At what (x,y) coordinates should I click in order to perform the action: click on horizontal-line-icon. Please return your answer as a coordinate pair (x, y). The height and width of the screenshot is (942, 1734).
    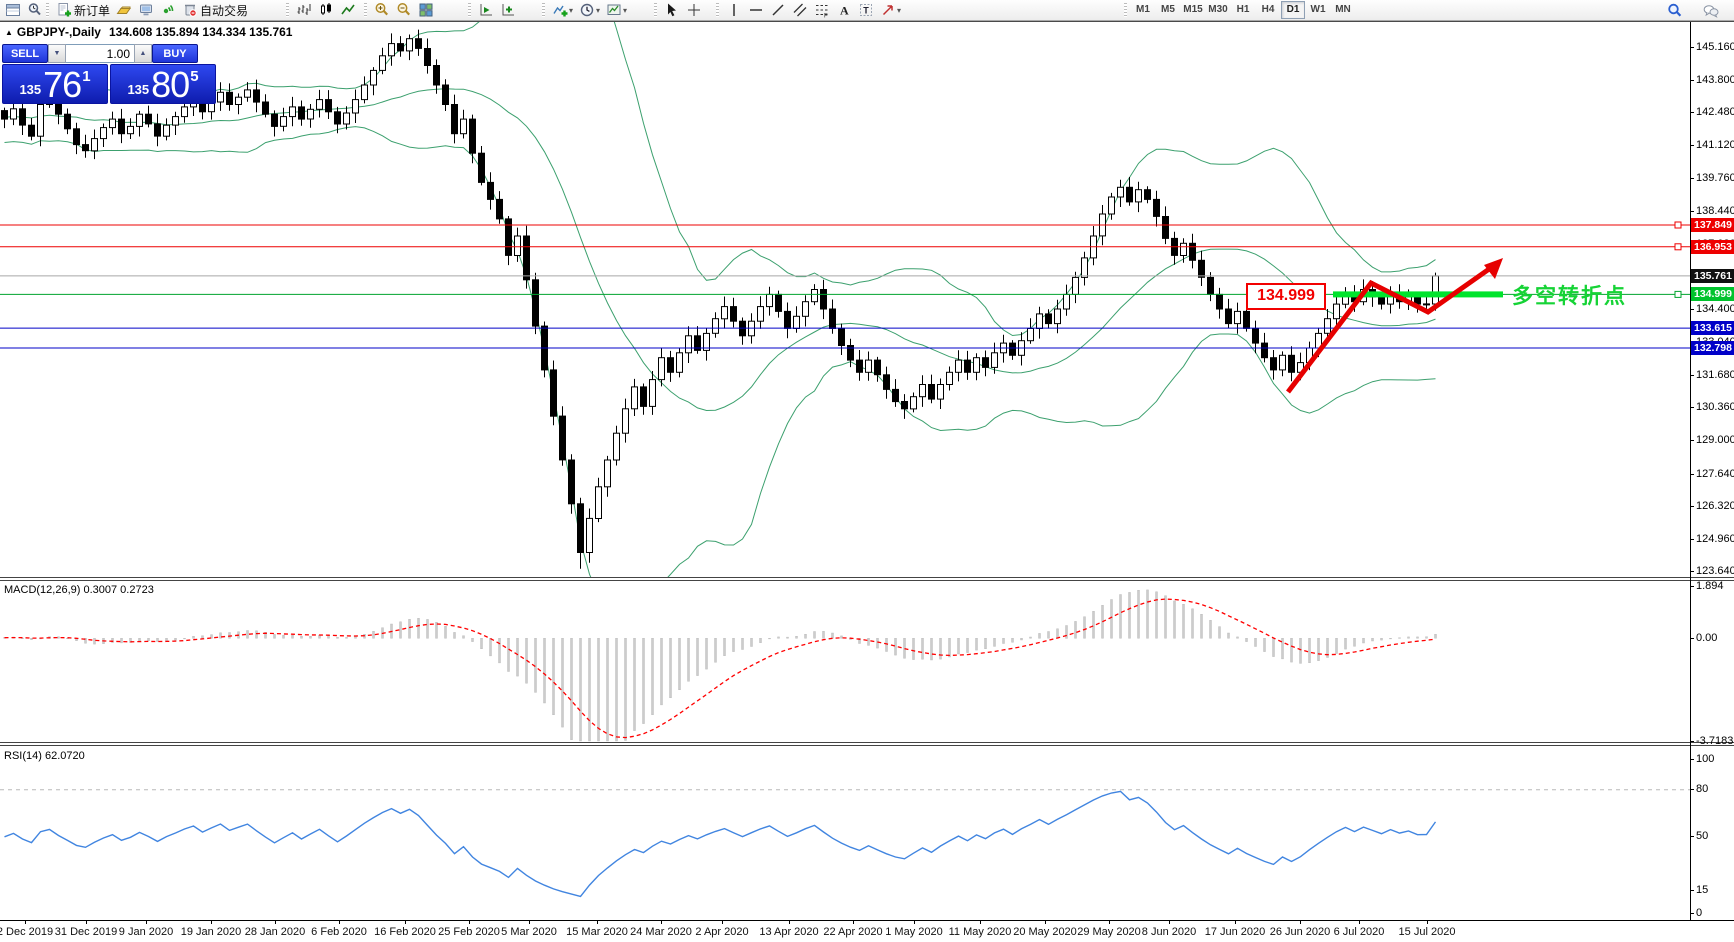
    Looking at the image, I should click on (756, 10).